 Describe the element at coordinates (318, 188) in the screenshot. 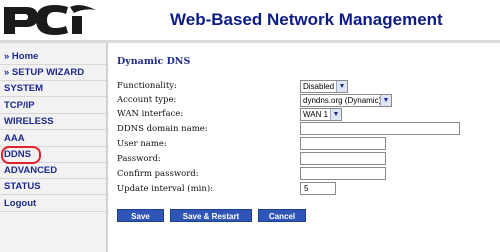

I see `update-interval-input: 5` at that location.